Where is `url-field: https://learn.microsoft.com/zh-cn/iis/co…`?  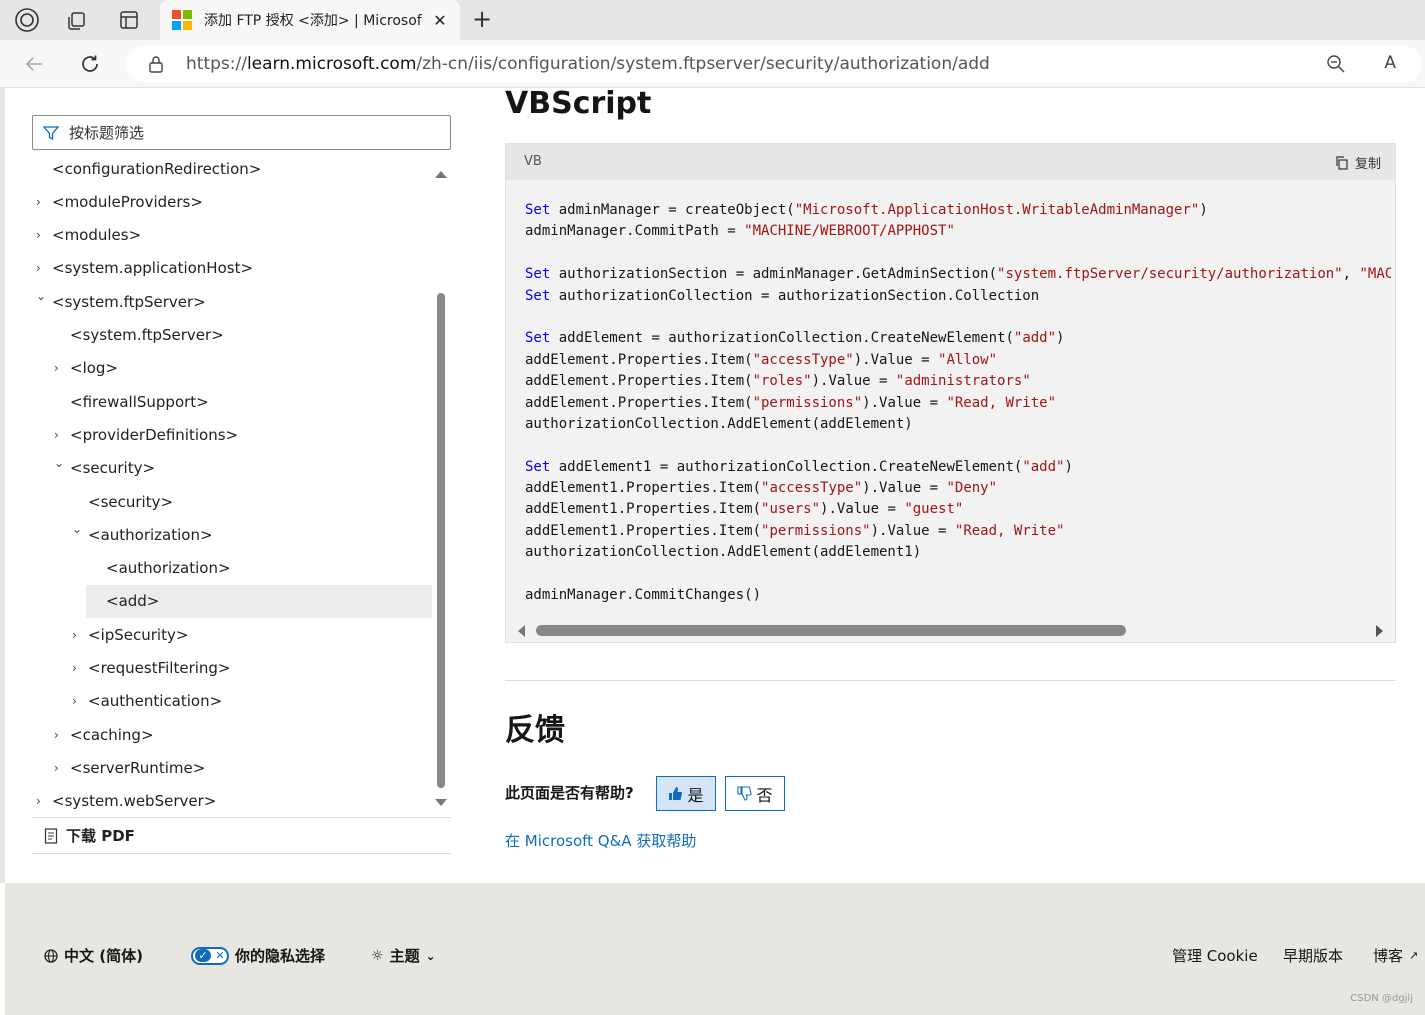 url-field: https://learn.microsoft.com/zh-cn/iis/co… is located at coordinates (774, 64).